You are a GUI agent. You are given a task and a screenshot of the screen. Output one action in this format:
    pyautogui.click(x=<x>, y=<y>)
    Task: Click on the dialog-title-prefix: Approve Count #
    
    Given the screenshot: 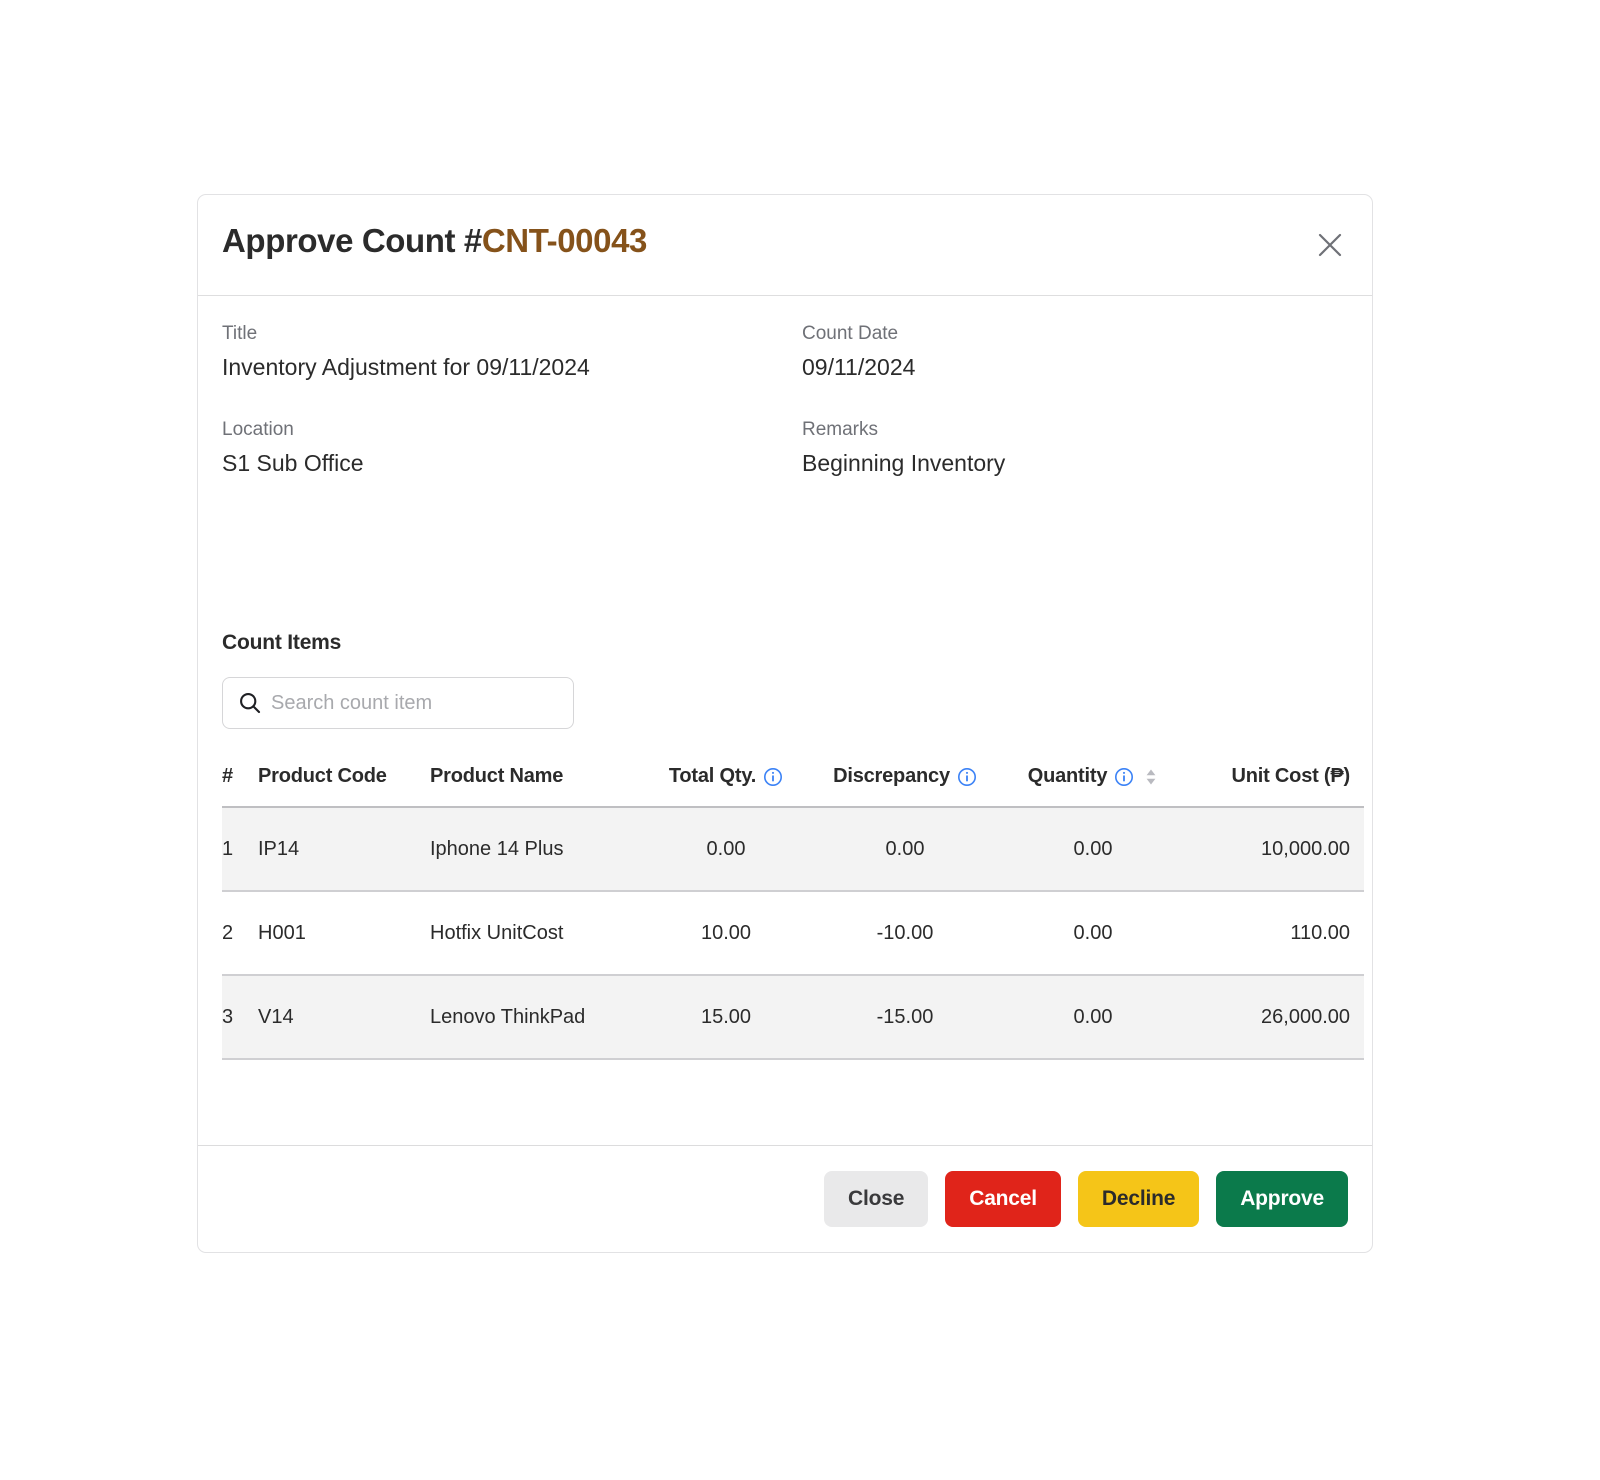 What is the action you would take?
    pyautogui.click(x=352, y=240)
    